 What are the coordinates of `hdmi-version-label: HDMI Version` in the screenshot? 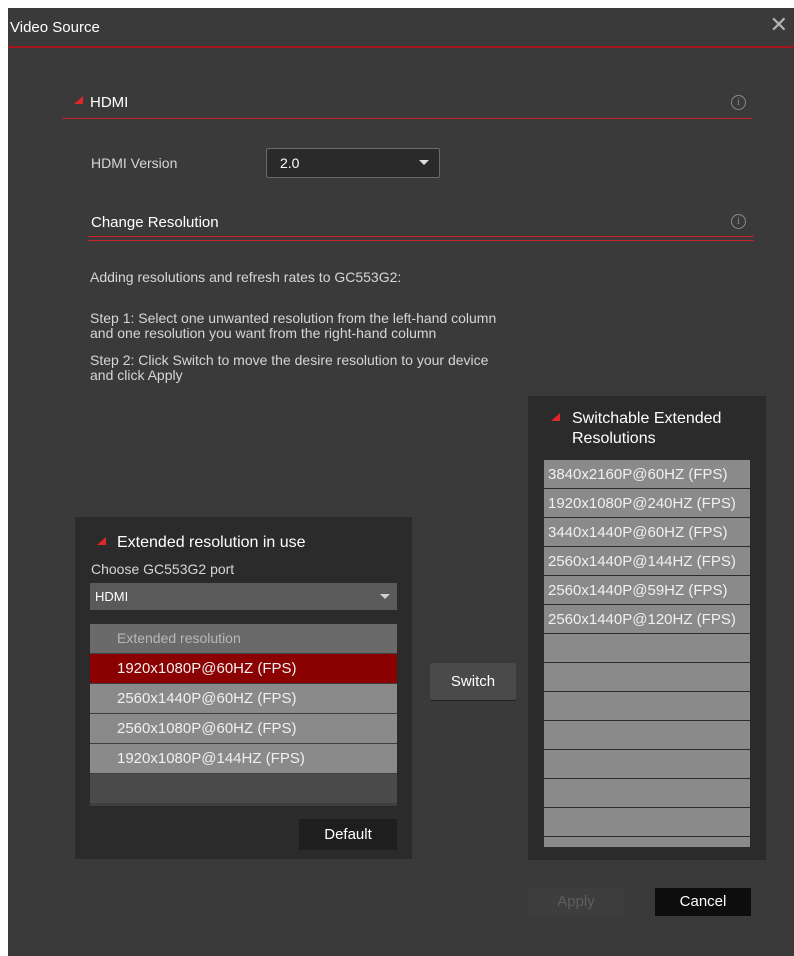 It's located at (134, 163).